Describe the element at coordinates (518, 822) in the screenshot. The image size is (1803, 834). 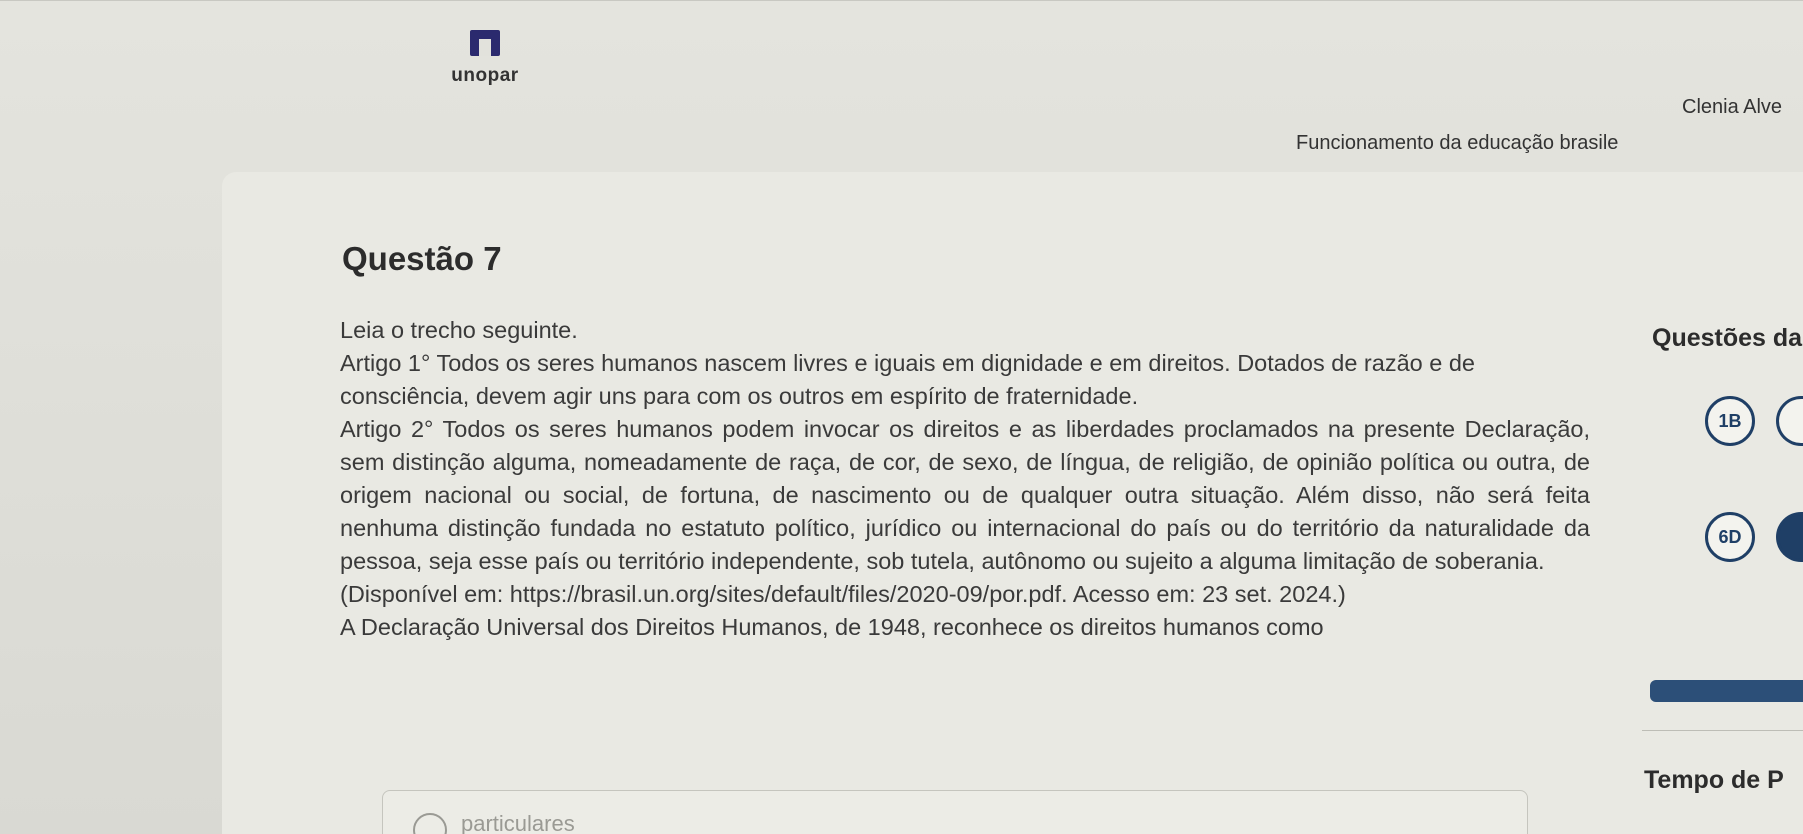
I see `answer-option-text: particulares` at that location.